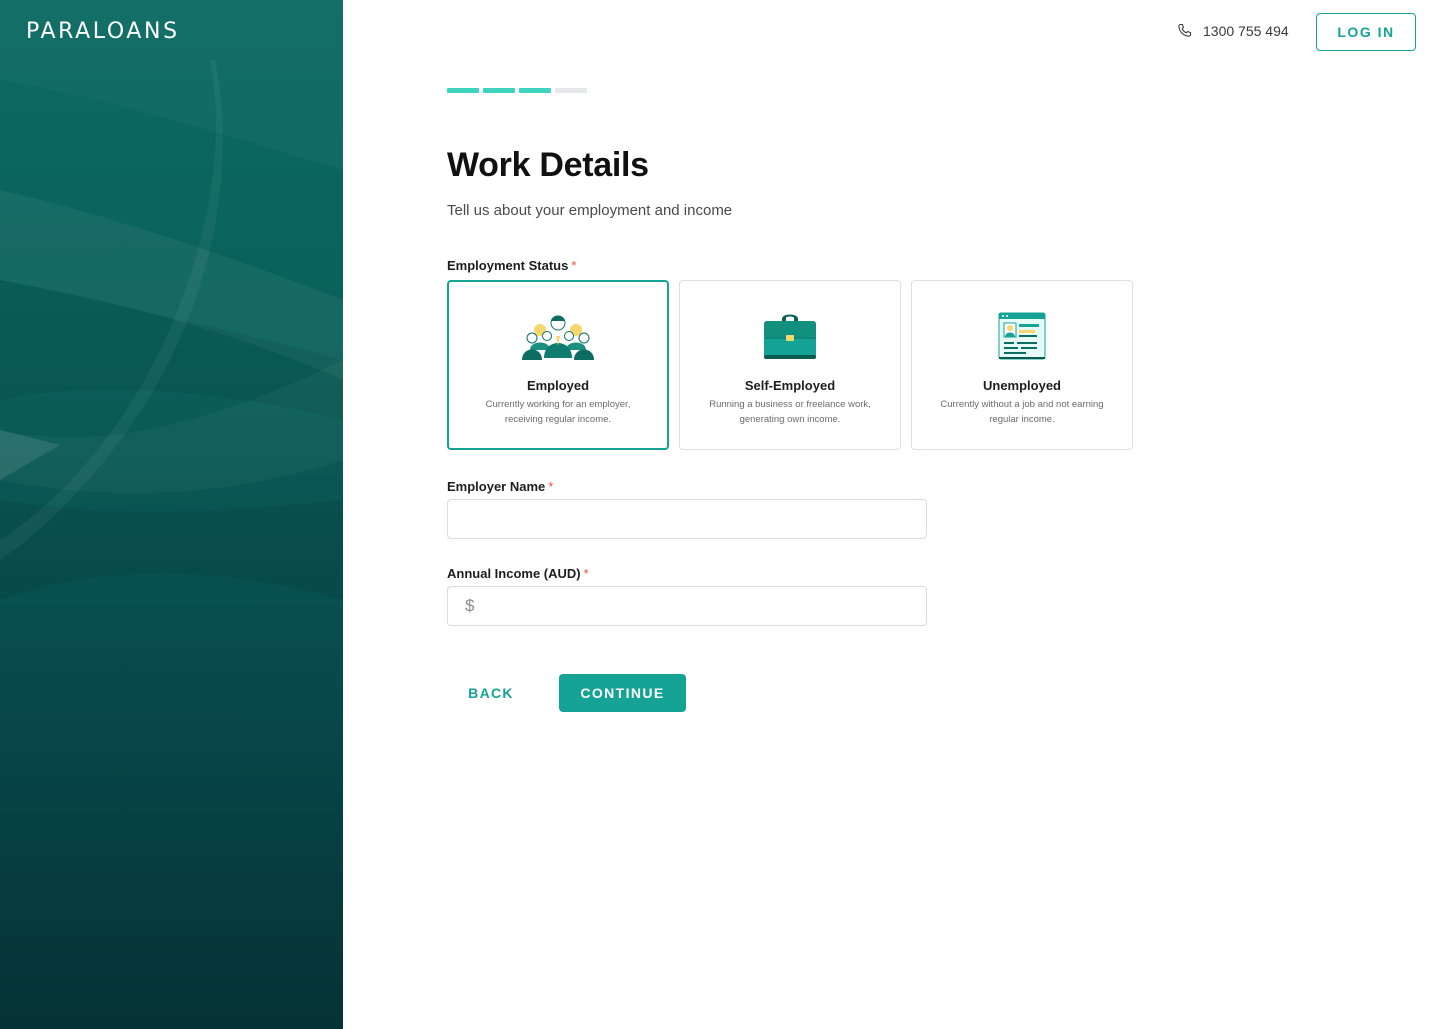  Describe the element at coordinates (558, 385) in the screenshot. I see `option-title: Employed` at that location.